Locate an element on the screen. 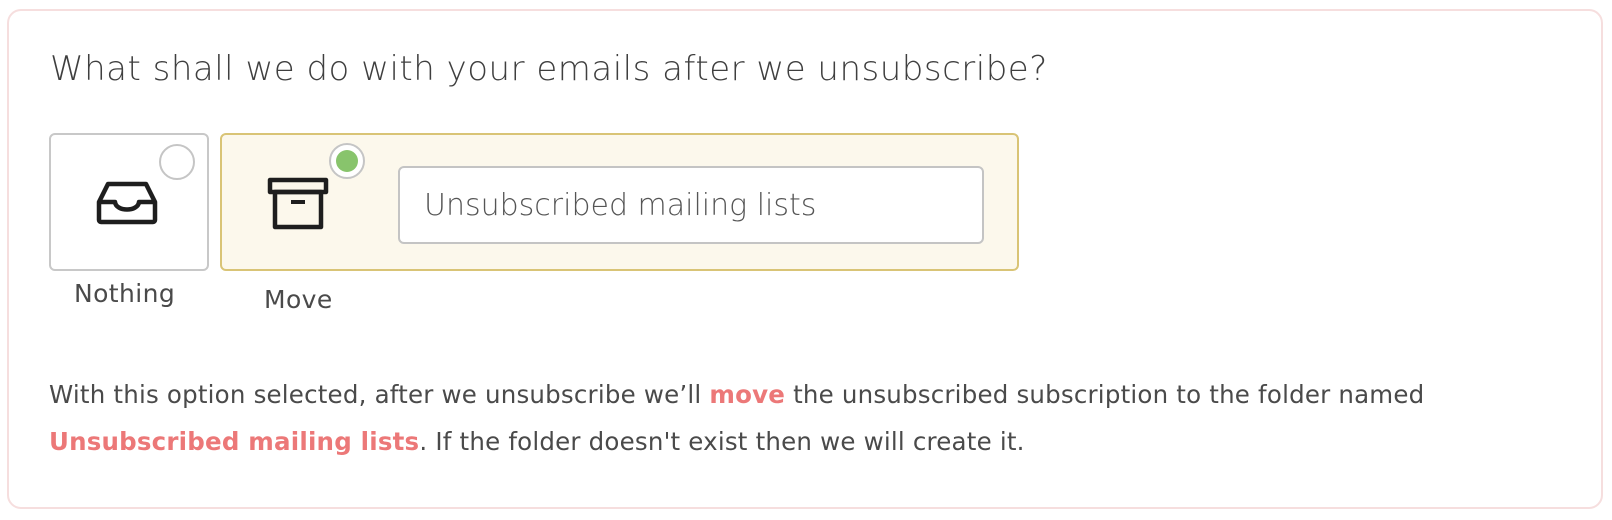 The width and height of the screenshot is (1612, 520). option-move-radio is located at coordinates (347, 161).